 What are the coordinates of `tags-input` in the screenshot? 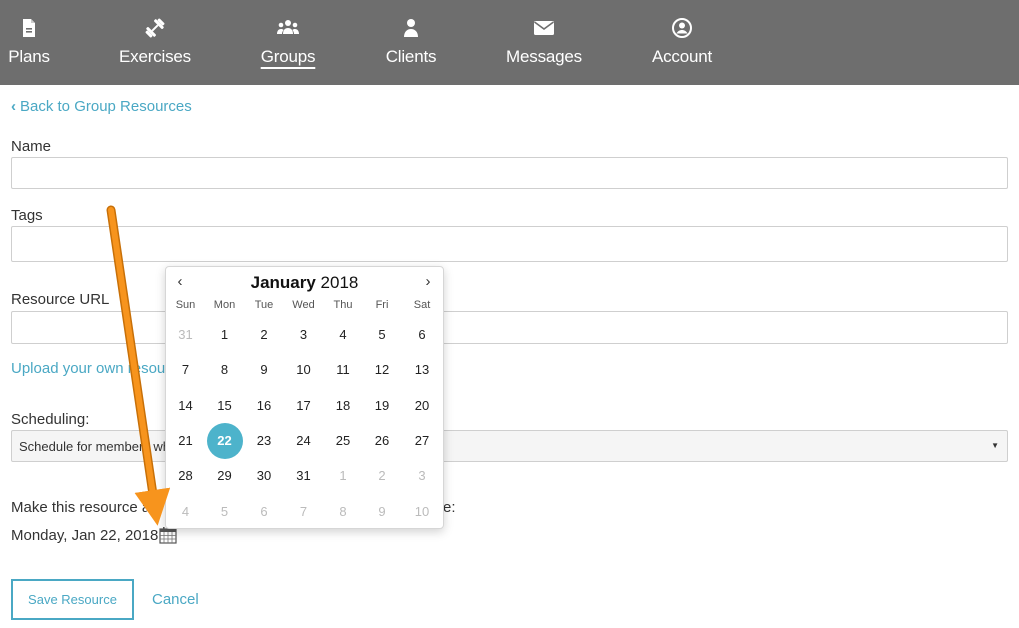 It's located at (509, 244).